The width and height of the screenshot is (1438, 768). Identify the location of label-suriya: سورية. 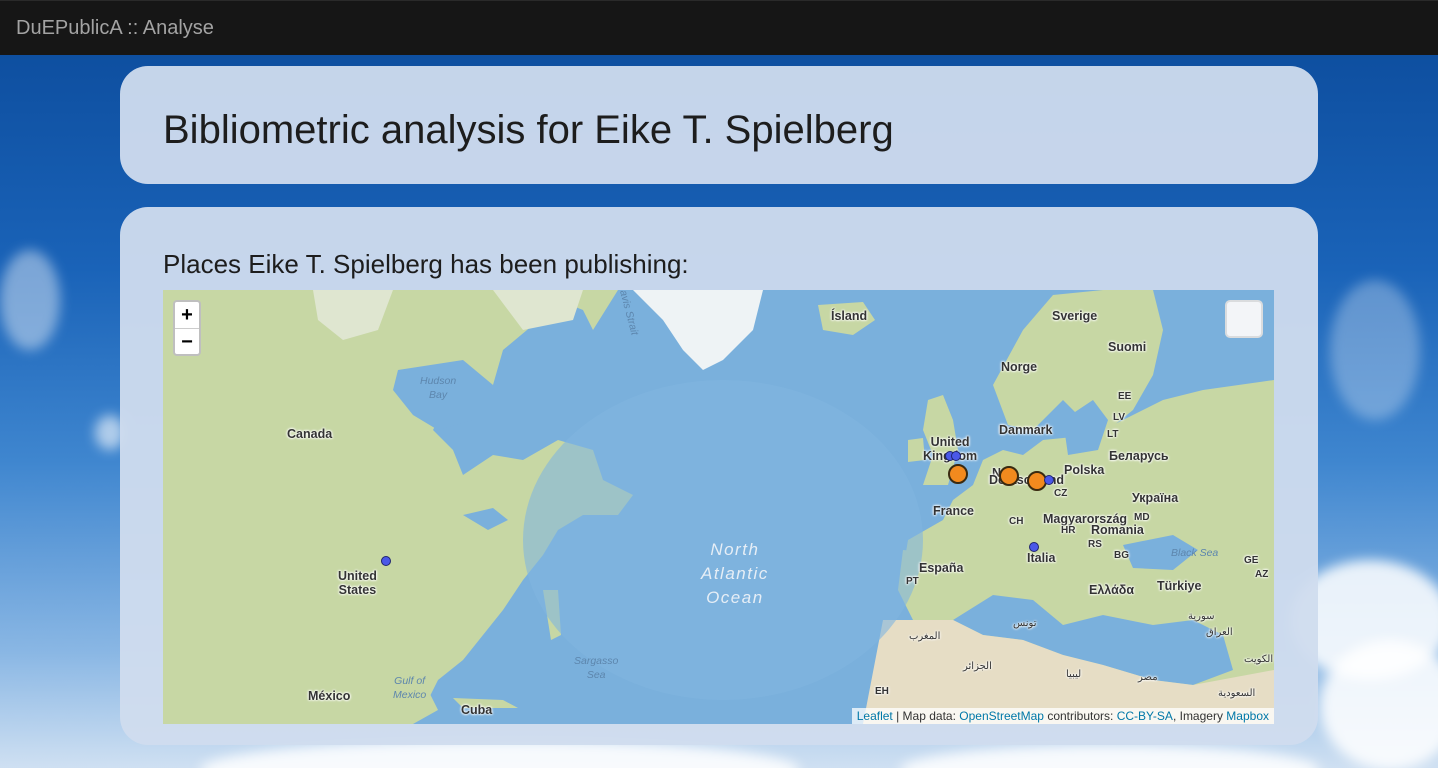
(1201, 616).